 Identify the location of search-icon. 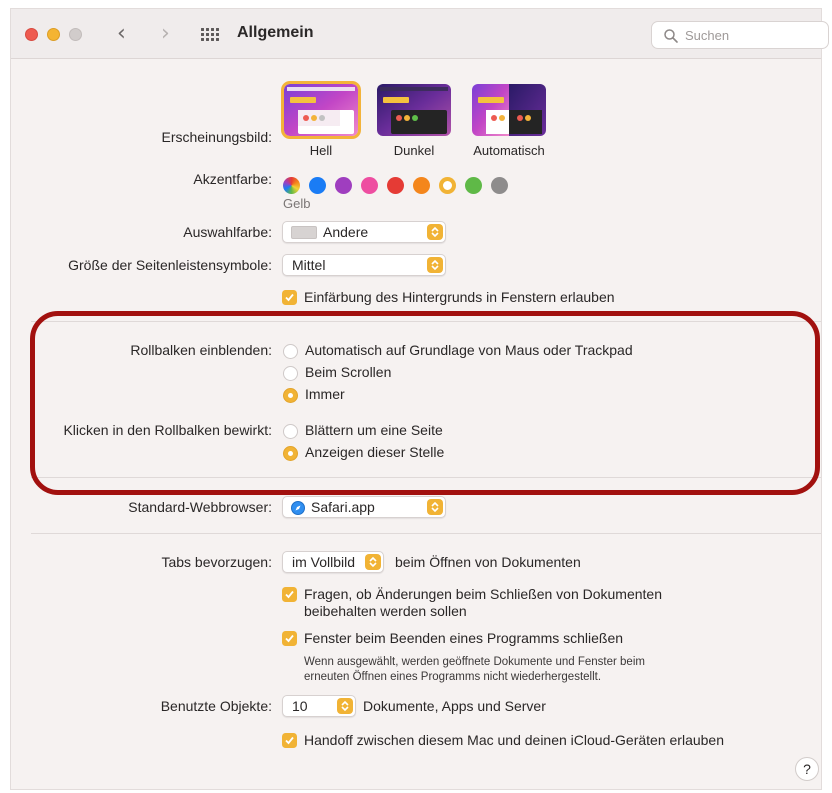
(671, 36).